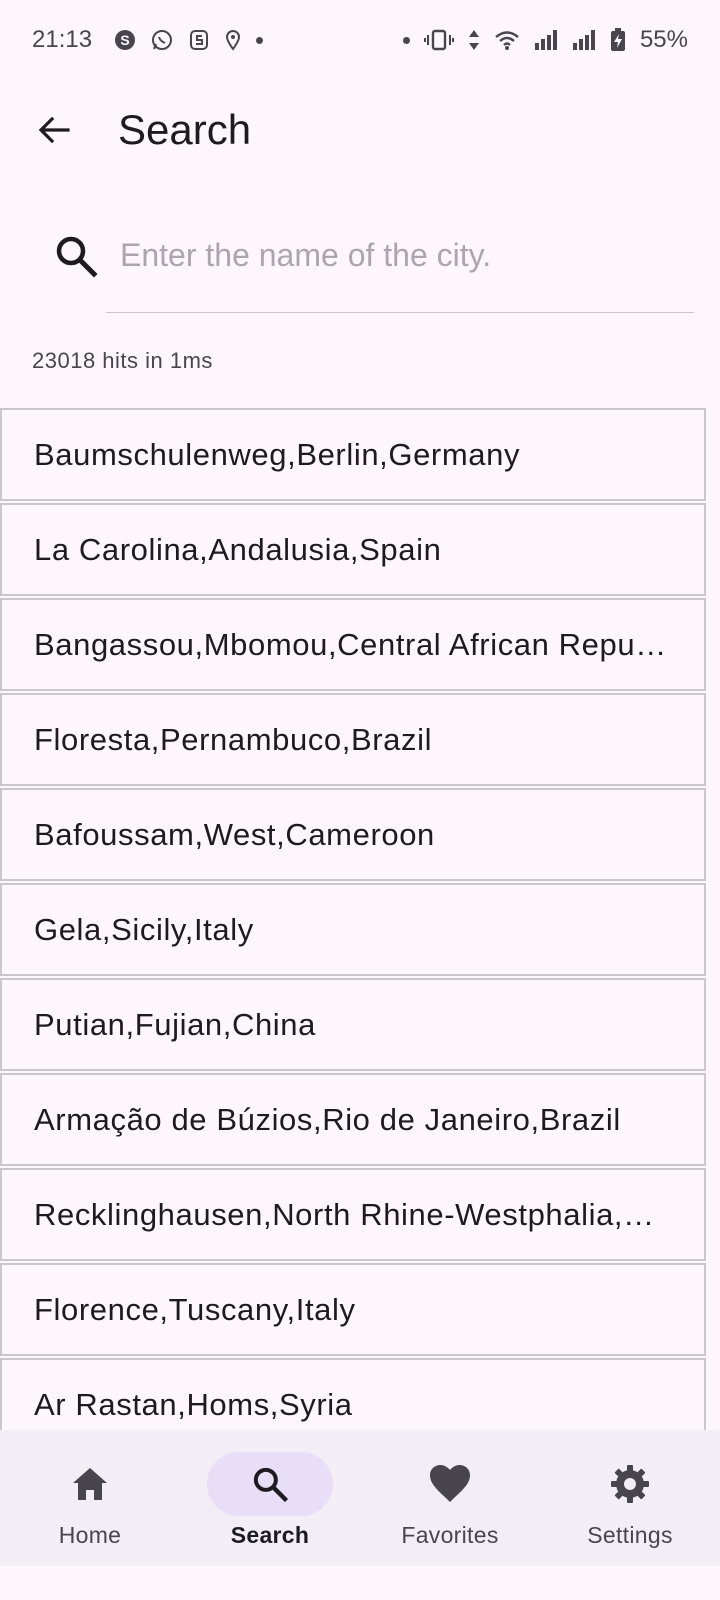 The image size is (720, 1600). I want to click on app-bar: Search, so click(360, 130).